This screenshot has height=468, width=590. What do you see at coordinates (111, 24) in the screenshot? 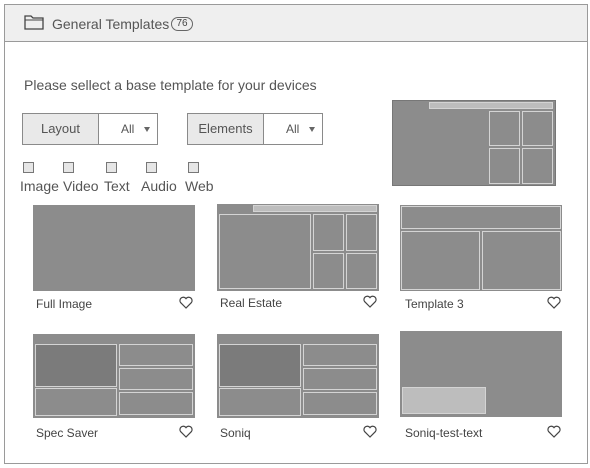
I see `page-title: General Templates` at bounding box center [111, 24].